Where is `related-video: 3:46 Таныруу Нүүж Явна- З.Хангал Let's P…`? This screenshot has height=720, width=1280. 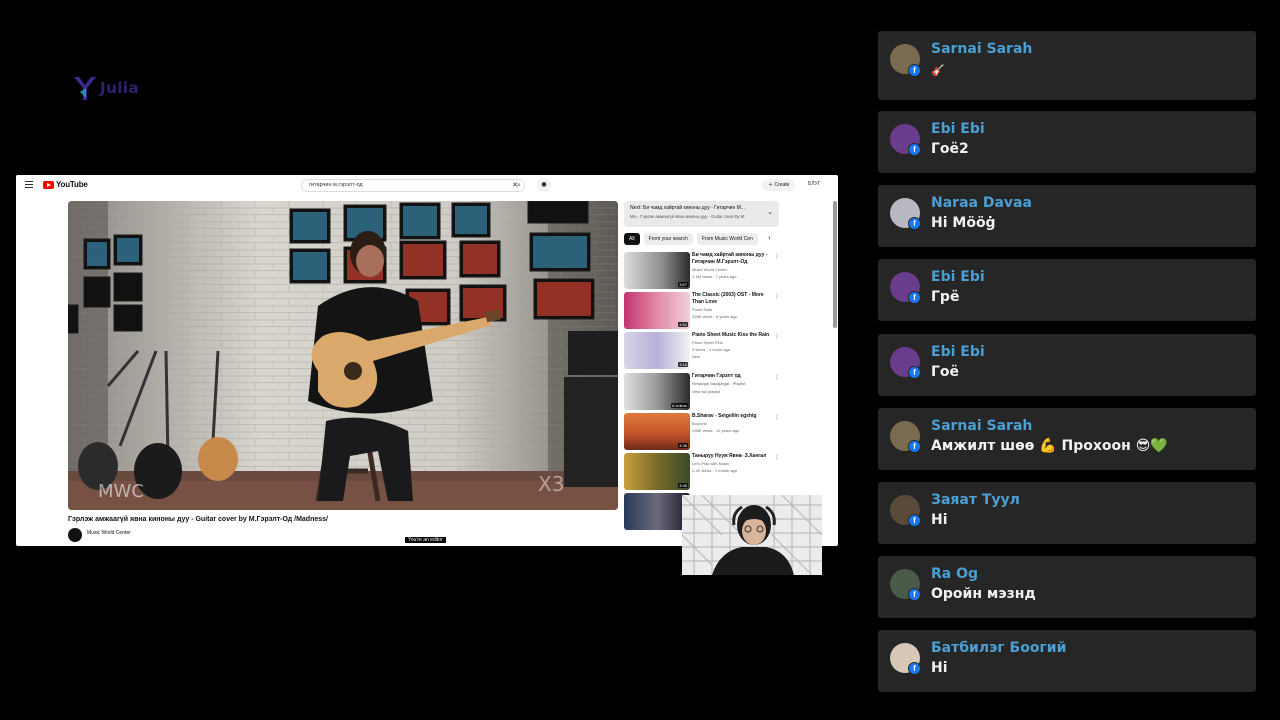 related-video: 3:46 Таныруу Нүүж Явна- З.Хангал Let's P… is located at coordinates (709, 472).